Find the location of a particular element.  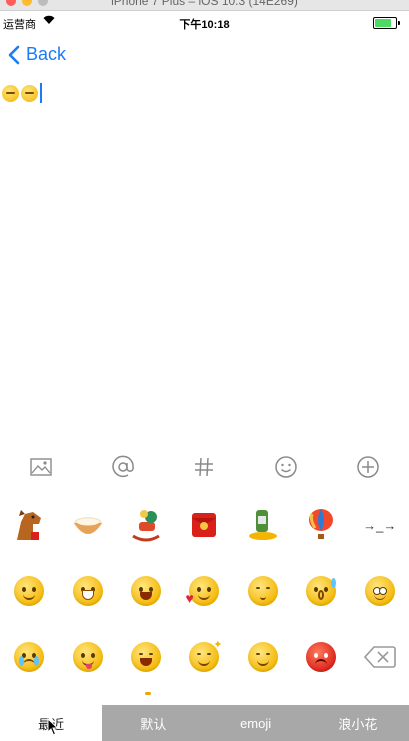

simulator-titlebar: iPhone 7 Plus – iOS 10.3 (14E269) is located at coordinates (204, 5).